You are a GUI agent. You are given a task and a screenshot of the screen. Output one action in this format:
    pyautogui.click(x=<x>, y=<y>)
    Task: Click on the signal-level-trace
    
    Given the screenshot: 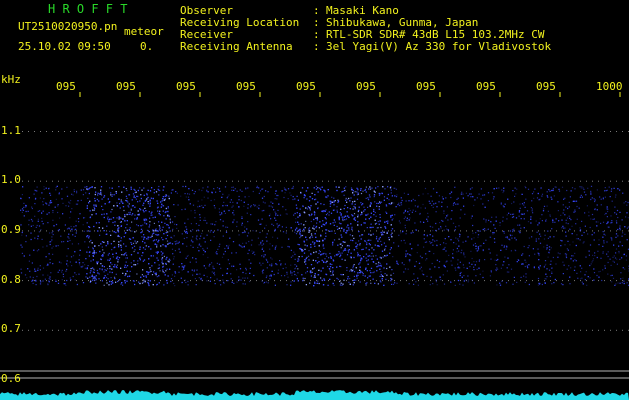 What is the action you would take?
    pyautogui.click(x=314, y=395)
    